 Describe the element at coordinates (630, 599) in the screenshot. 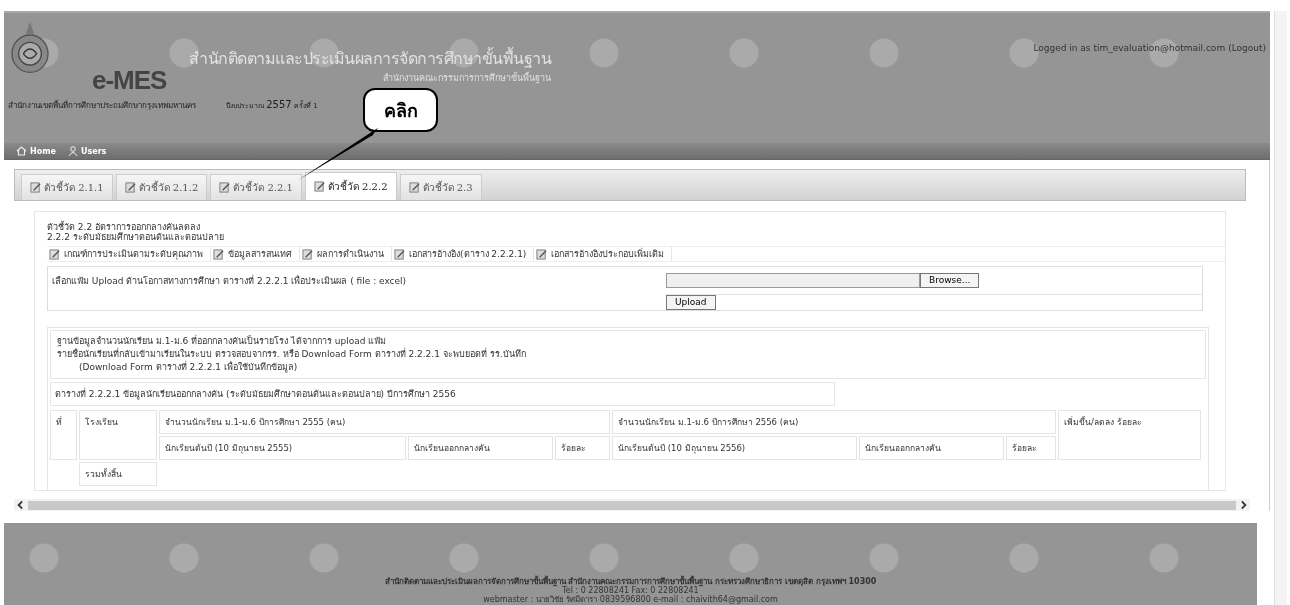

I see `footer-webmaster: webmaster : นายวิชัย รัศมีดารา 0839596800 e-mail : chaivith64@gmail.com` at that location.